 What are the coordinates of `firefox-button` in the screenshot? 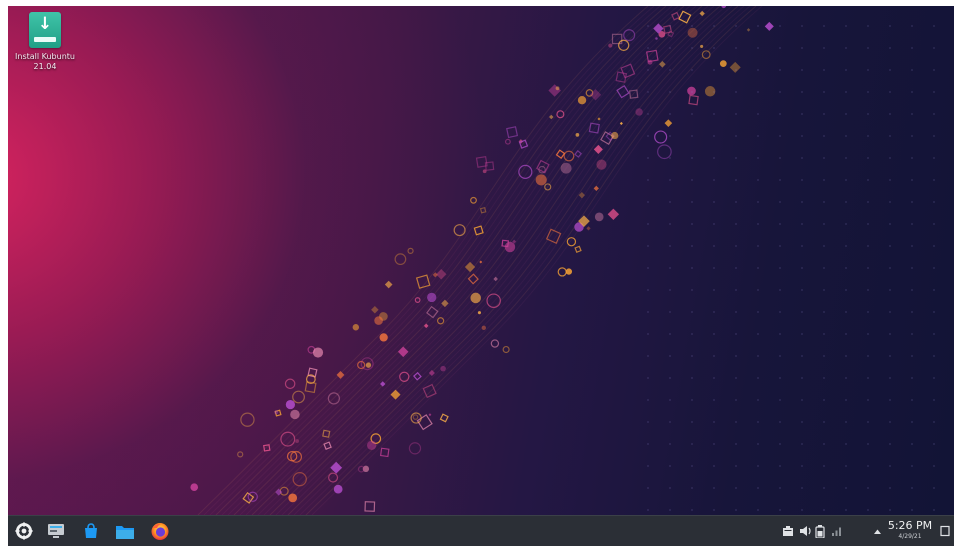 It's located at (160, 531).